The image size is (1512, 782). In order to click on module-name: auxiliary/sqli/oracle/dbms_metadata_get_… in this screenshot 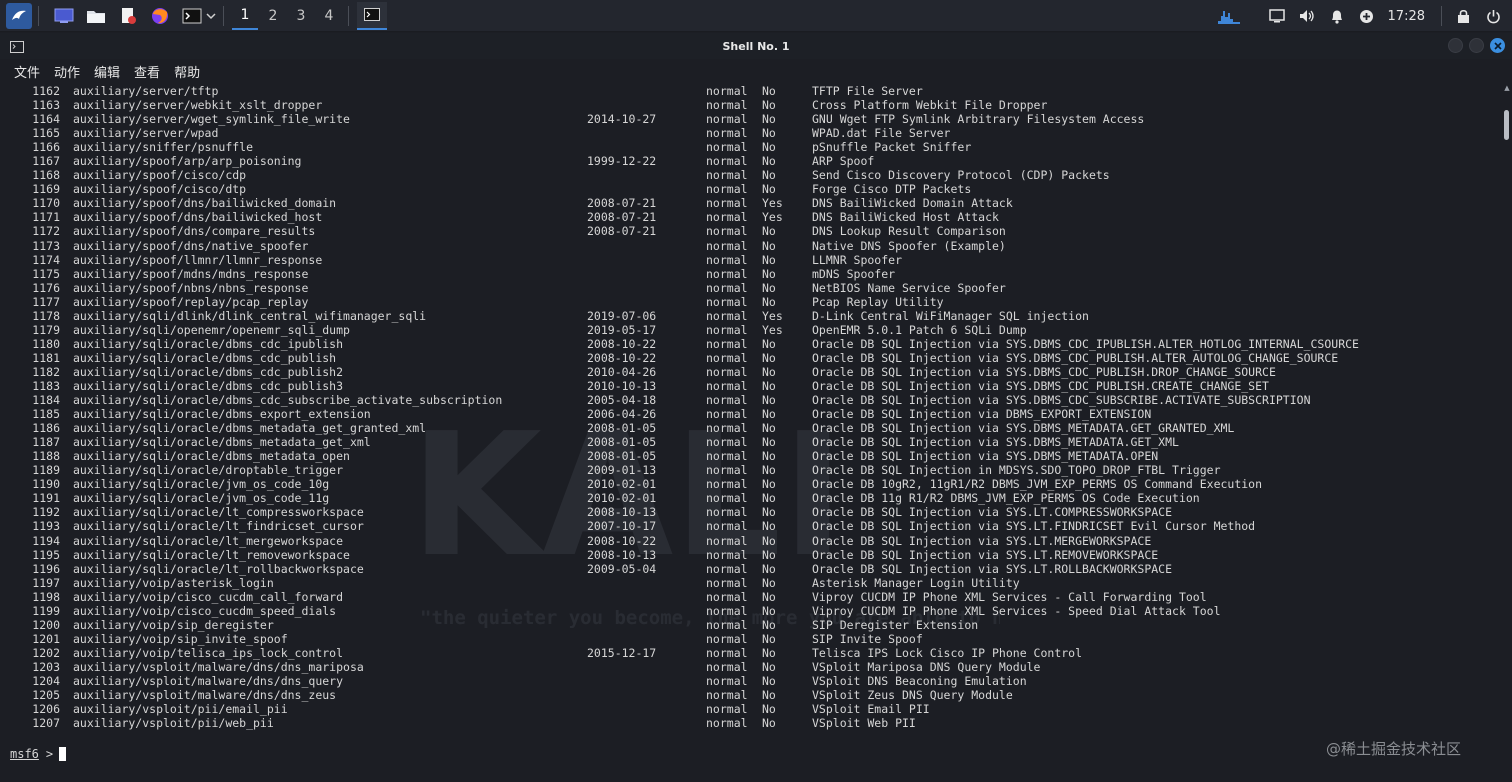, I will do `click(222, 442)`.